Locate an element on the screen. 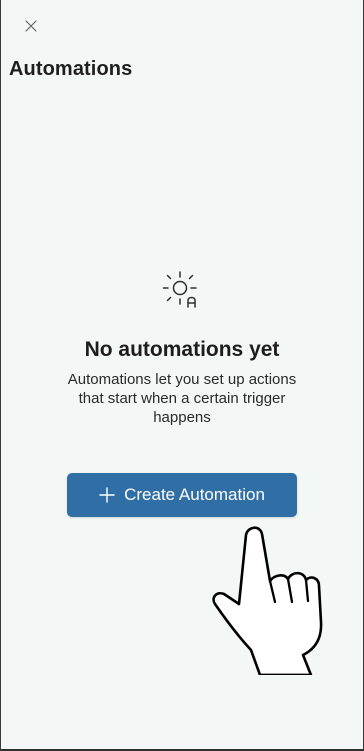 This screenshot has width=364, height=751. create-automation-label: Create Automation is located at coordinates (194, 494).